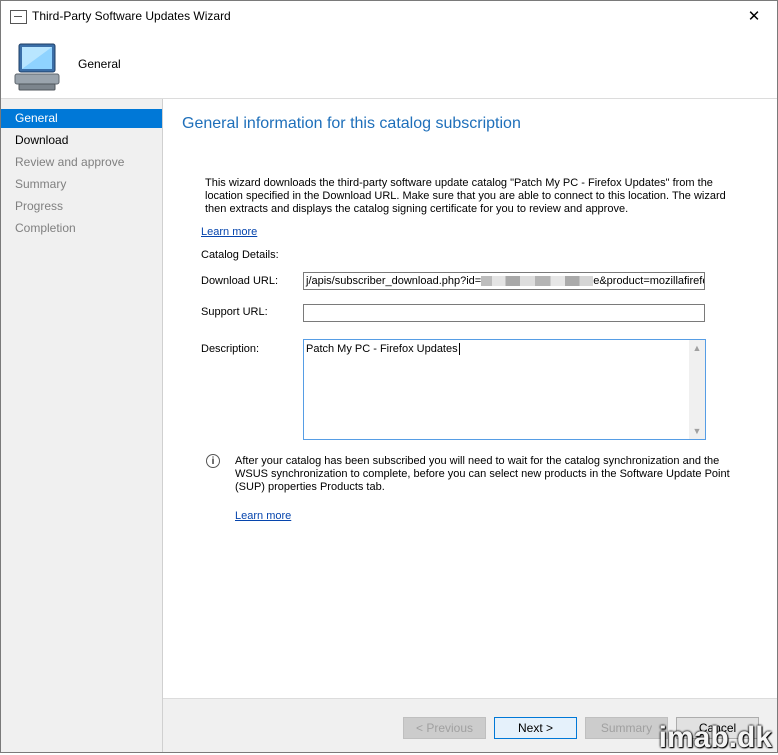  What do you see at coordinates (504, 313) in the screenshot?
I see `support-url-field` at bounding box center [504, 313].